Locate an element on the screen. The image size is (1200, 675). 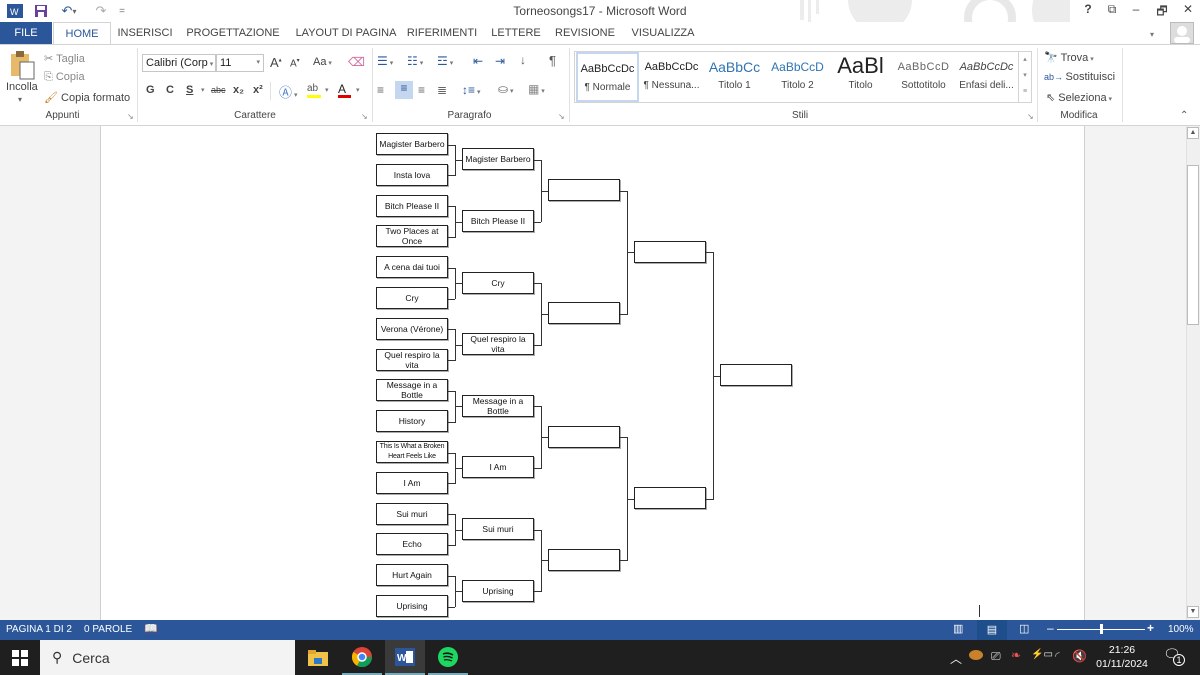
print-layout-icon: ▤ is located at coordinates (992, 630).